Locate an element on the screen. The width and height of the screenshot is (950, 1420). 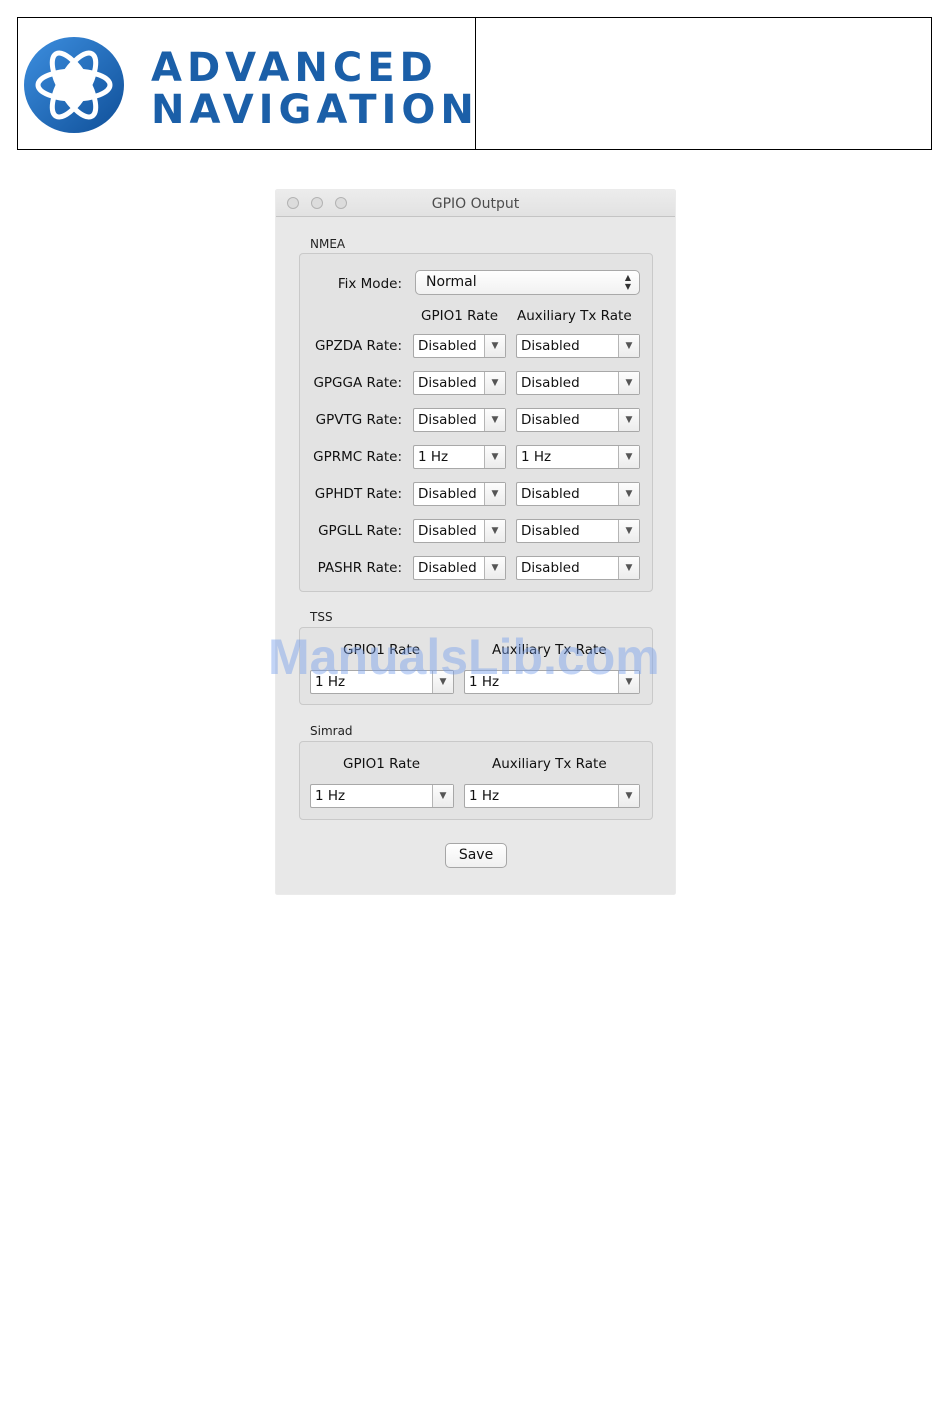
save-button: Save is located at coordinates (476, 855).